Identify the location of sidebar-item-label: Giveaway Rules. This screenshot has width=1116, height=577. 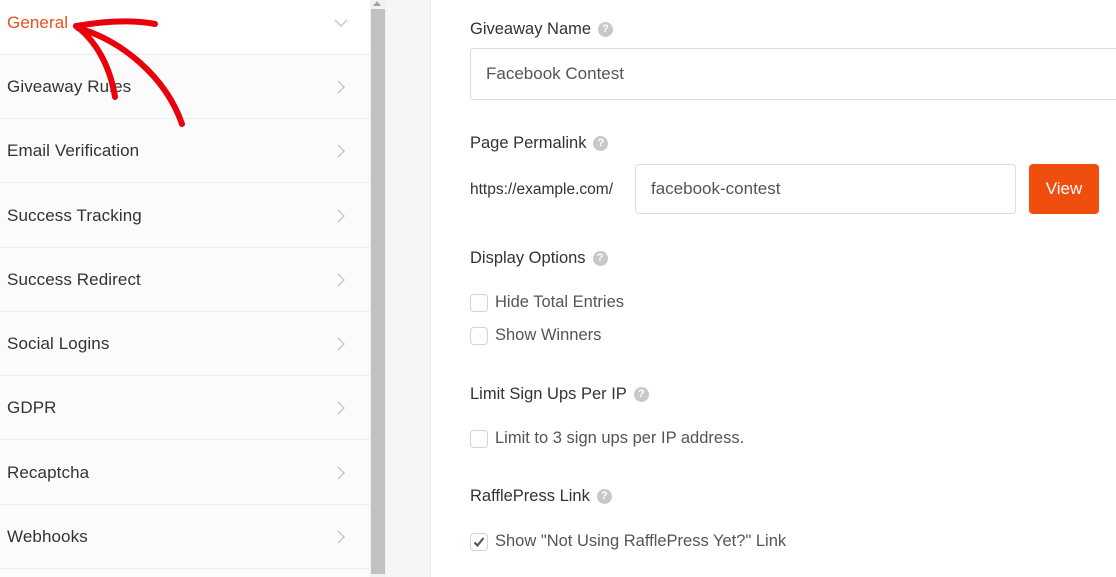
(69, 86).